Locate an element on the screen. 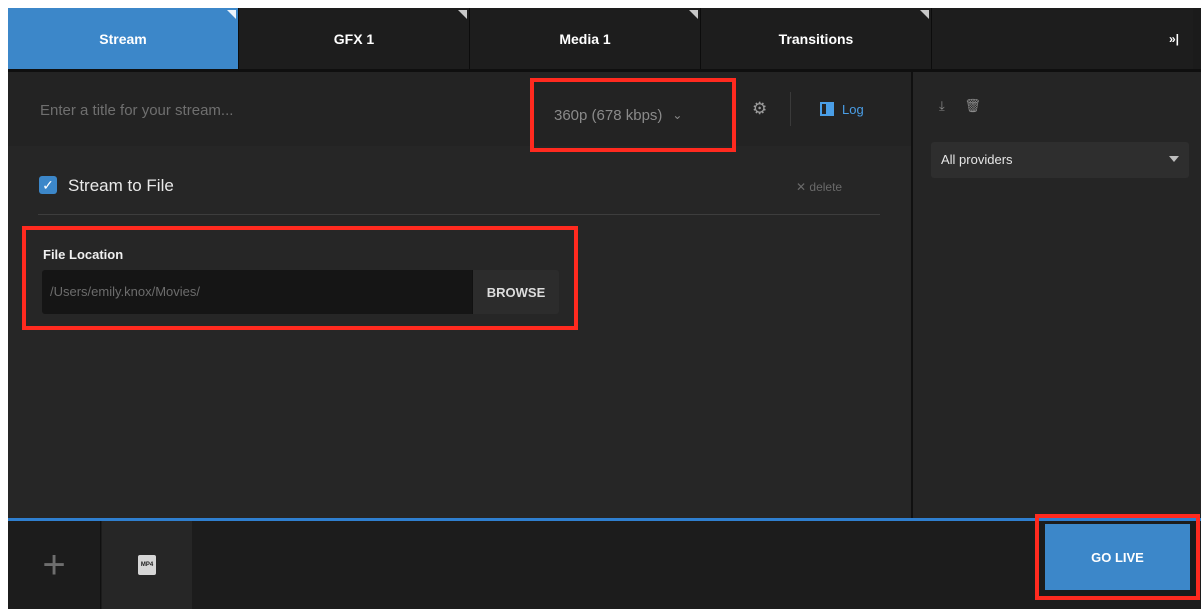 Image resolution: width=1201 pixels, height=609 pixels. go-live-highlight: GO LIVE is located at coordinates (1117, 557).